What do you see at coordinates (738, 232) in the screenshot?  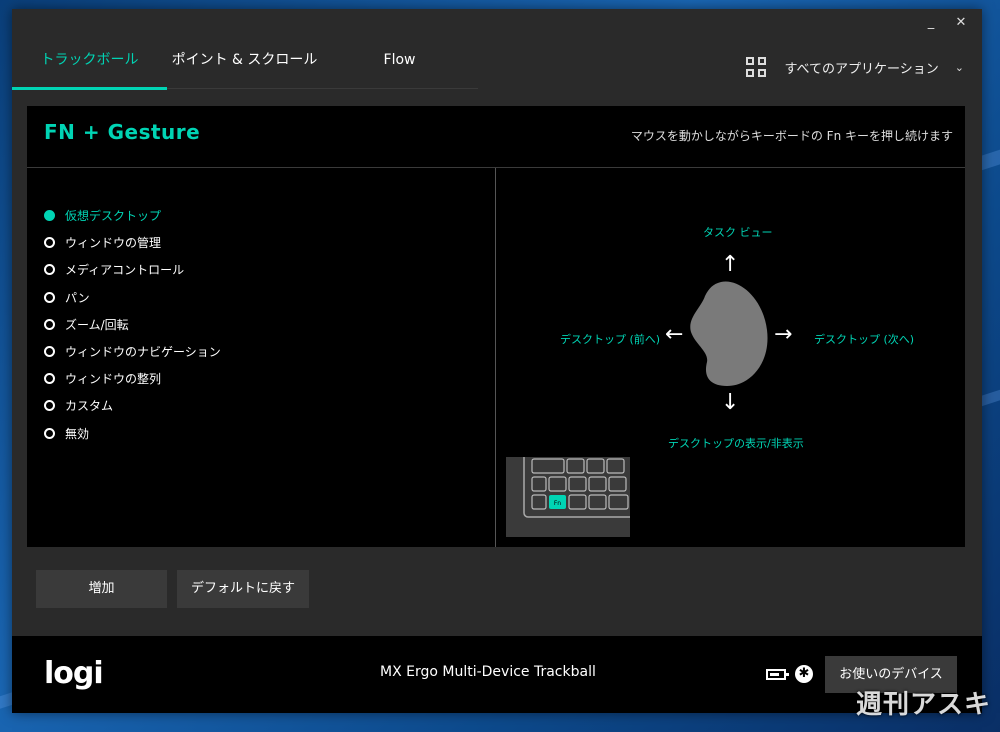 I see `gesture-up-label: タスク ビュー` at bounding box center [738, 232].